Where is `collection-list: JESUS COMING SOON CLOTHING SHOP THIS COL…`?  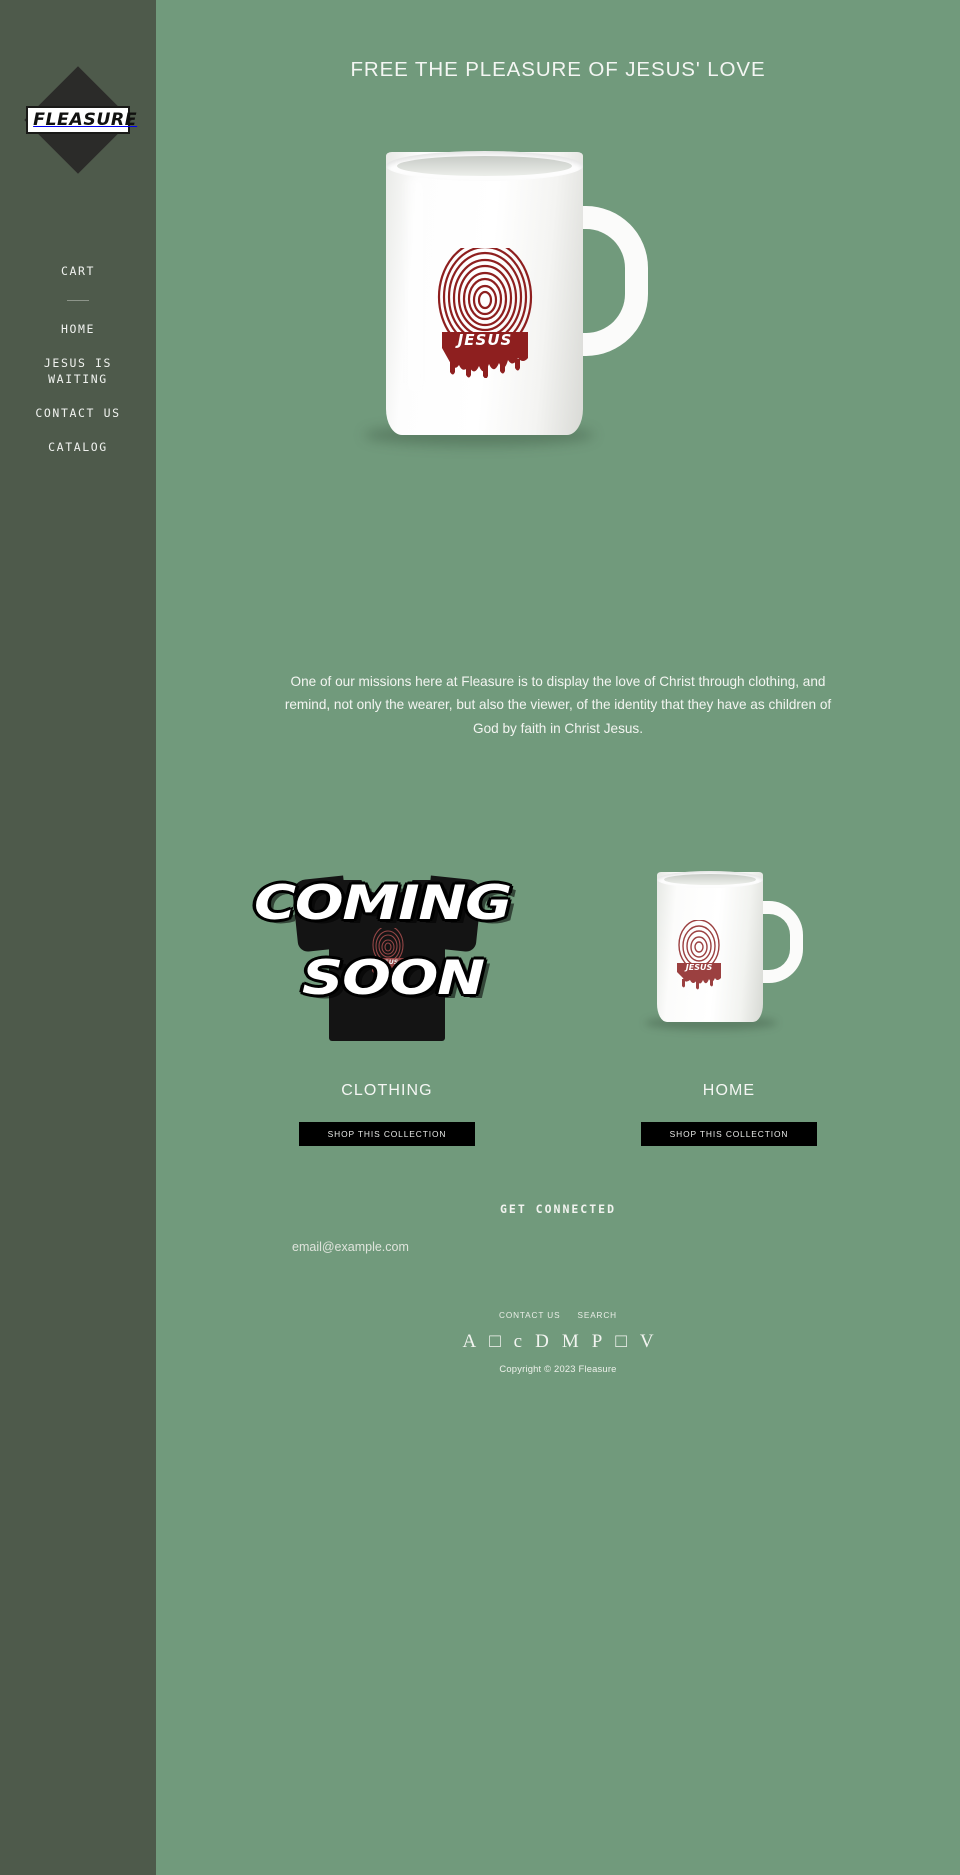
collection-list: JESUS COMING SOON CLOTHING SHOP THIS COL… is located at coordinates (558, 1002).